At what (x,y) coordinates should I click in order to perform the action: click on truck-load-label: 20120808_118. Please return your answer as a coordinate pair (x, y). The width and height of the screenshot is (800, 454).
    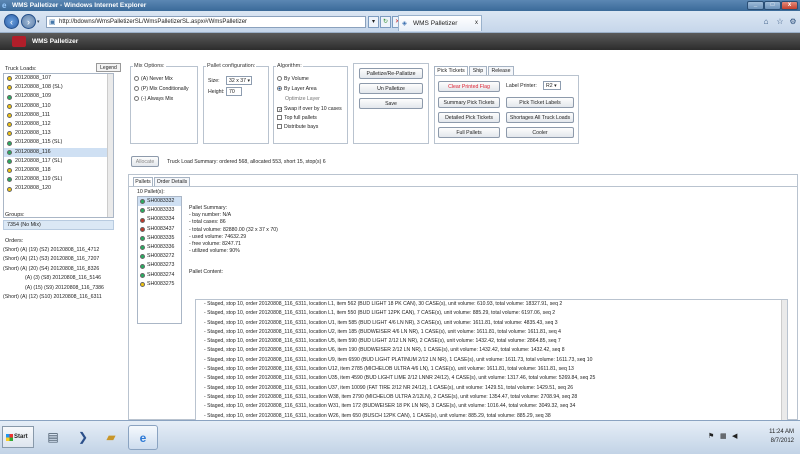
    Looking at the image, I should click on (33, 169).